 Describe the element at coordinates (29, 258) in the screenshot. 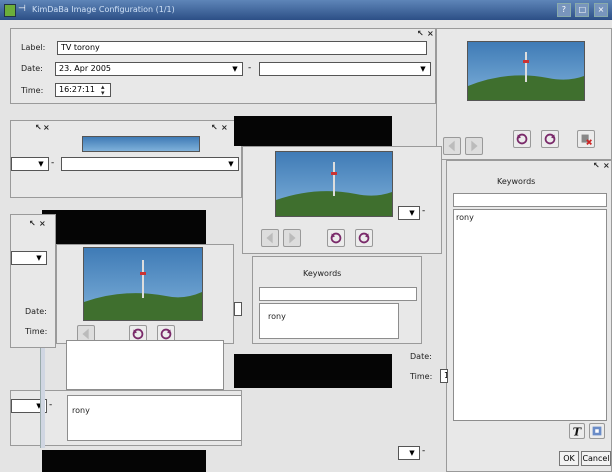

I see `dup-combo-c: ▼` at that location.